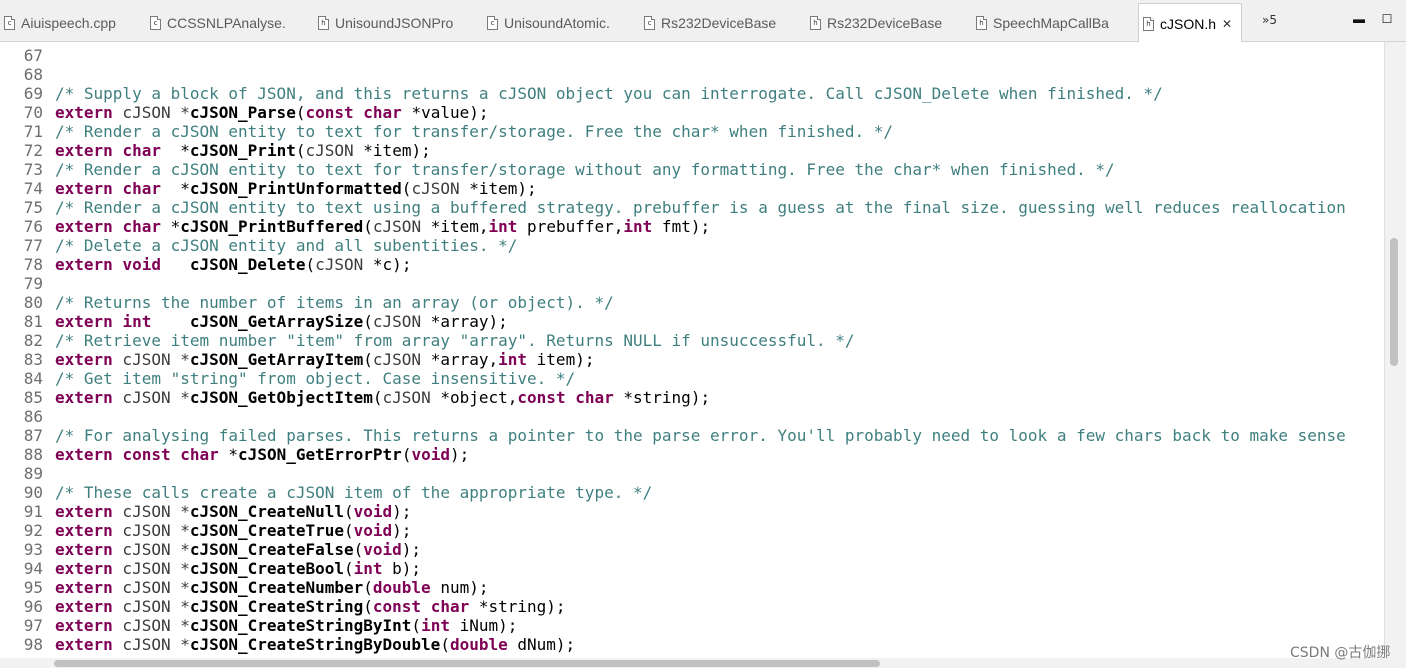 The width and height of the screenshot is (1406, 668). What do you see at coordinates (1340, 653) in the screenshot?
I see `watermark: CSDN @古伽挪` at bounding box center [1340, 653].